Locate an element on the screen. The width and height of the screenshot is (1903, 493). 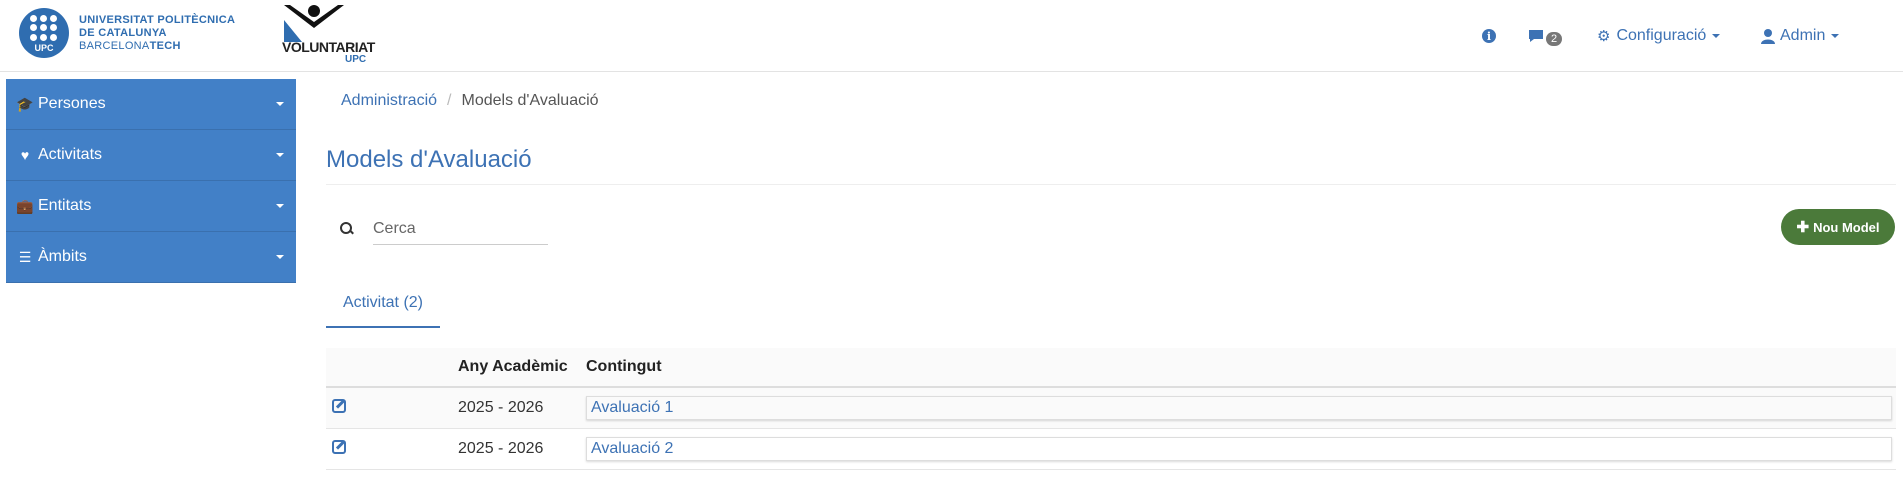
table-row: 2025 - 2026 Avaluació 1 is located at coordinates (1111, 408).